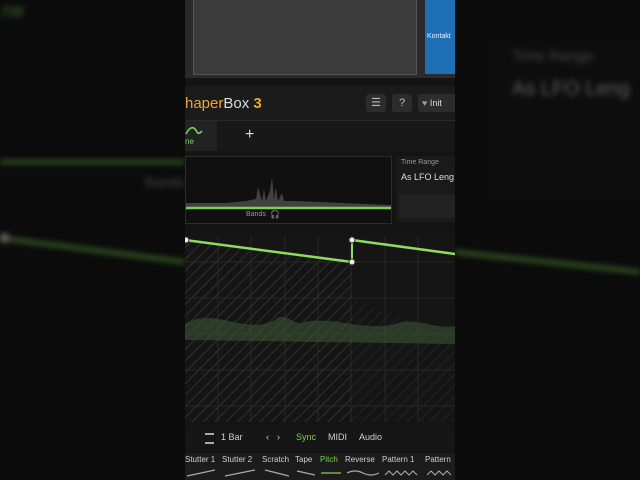  Describe the element at coordinates (275, 214) in the screenshot. I see `headphones-icon: 🎧` at that location.